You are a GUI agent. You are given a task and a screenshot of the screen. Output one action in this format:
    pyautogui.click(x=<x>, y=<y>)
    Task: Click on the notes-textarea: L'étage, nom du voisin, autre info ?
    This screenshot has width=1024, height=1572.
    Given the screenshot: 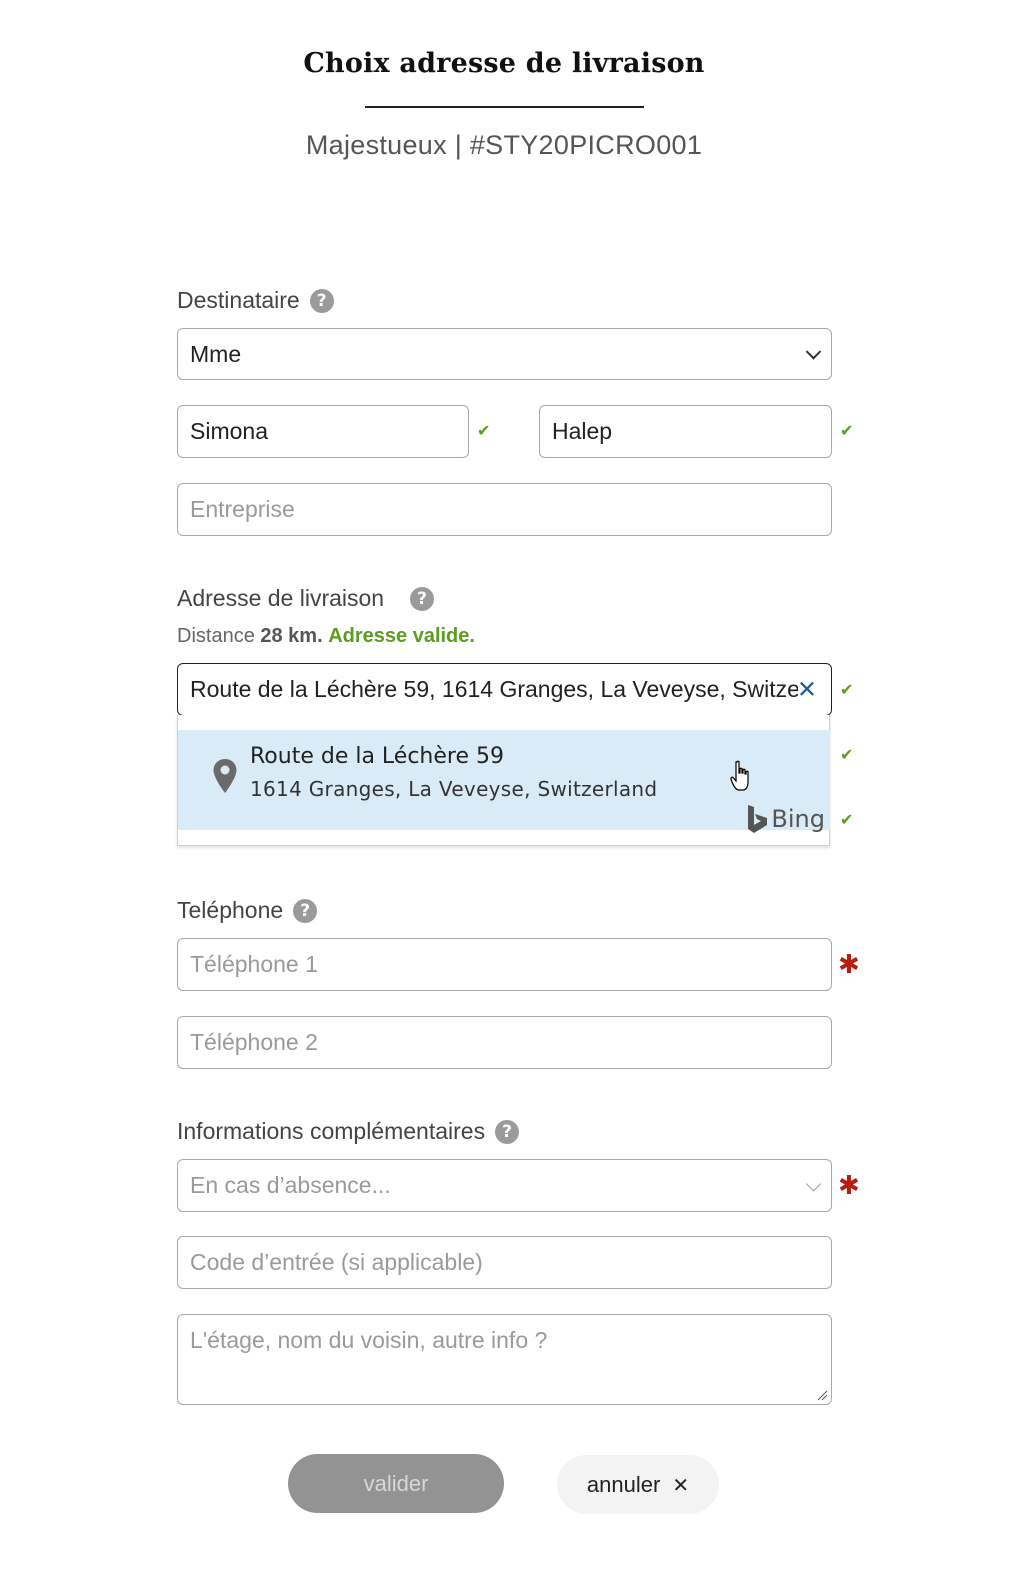 What is the action you would take?
    pyautogui.click(x=504, y=1359)
    